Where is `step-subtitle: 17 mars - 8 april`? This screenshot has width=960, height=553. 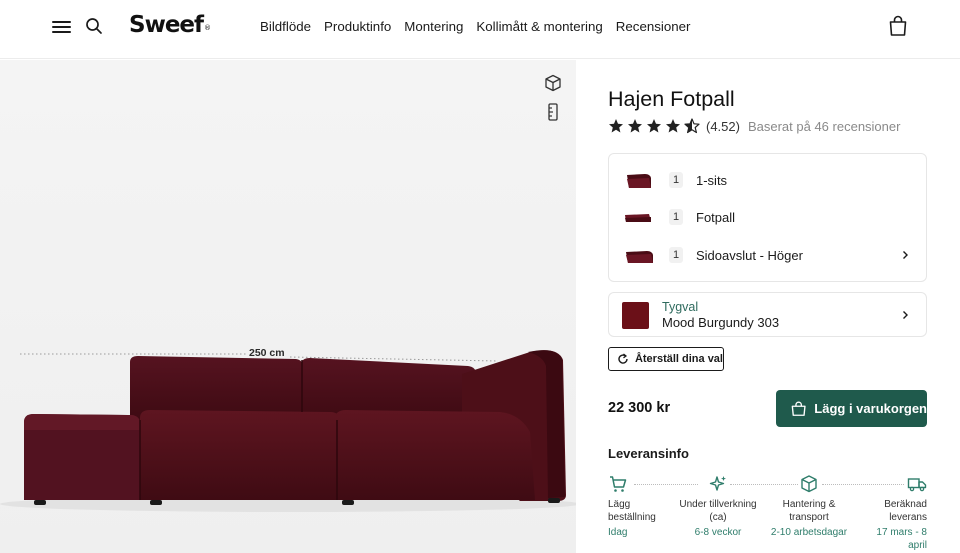
step-subtitle: 17 mars - 8 april is located at coordinates (901, 539).